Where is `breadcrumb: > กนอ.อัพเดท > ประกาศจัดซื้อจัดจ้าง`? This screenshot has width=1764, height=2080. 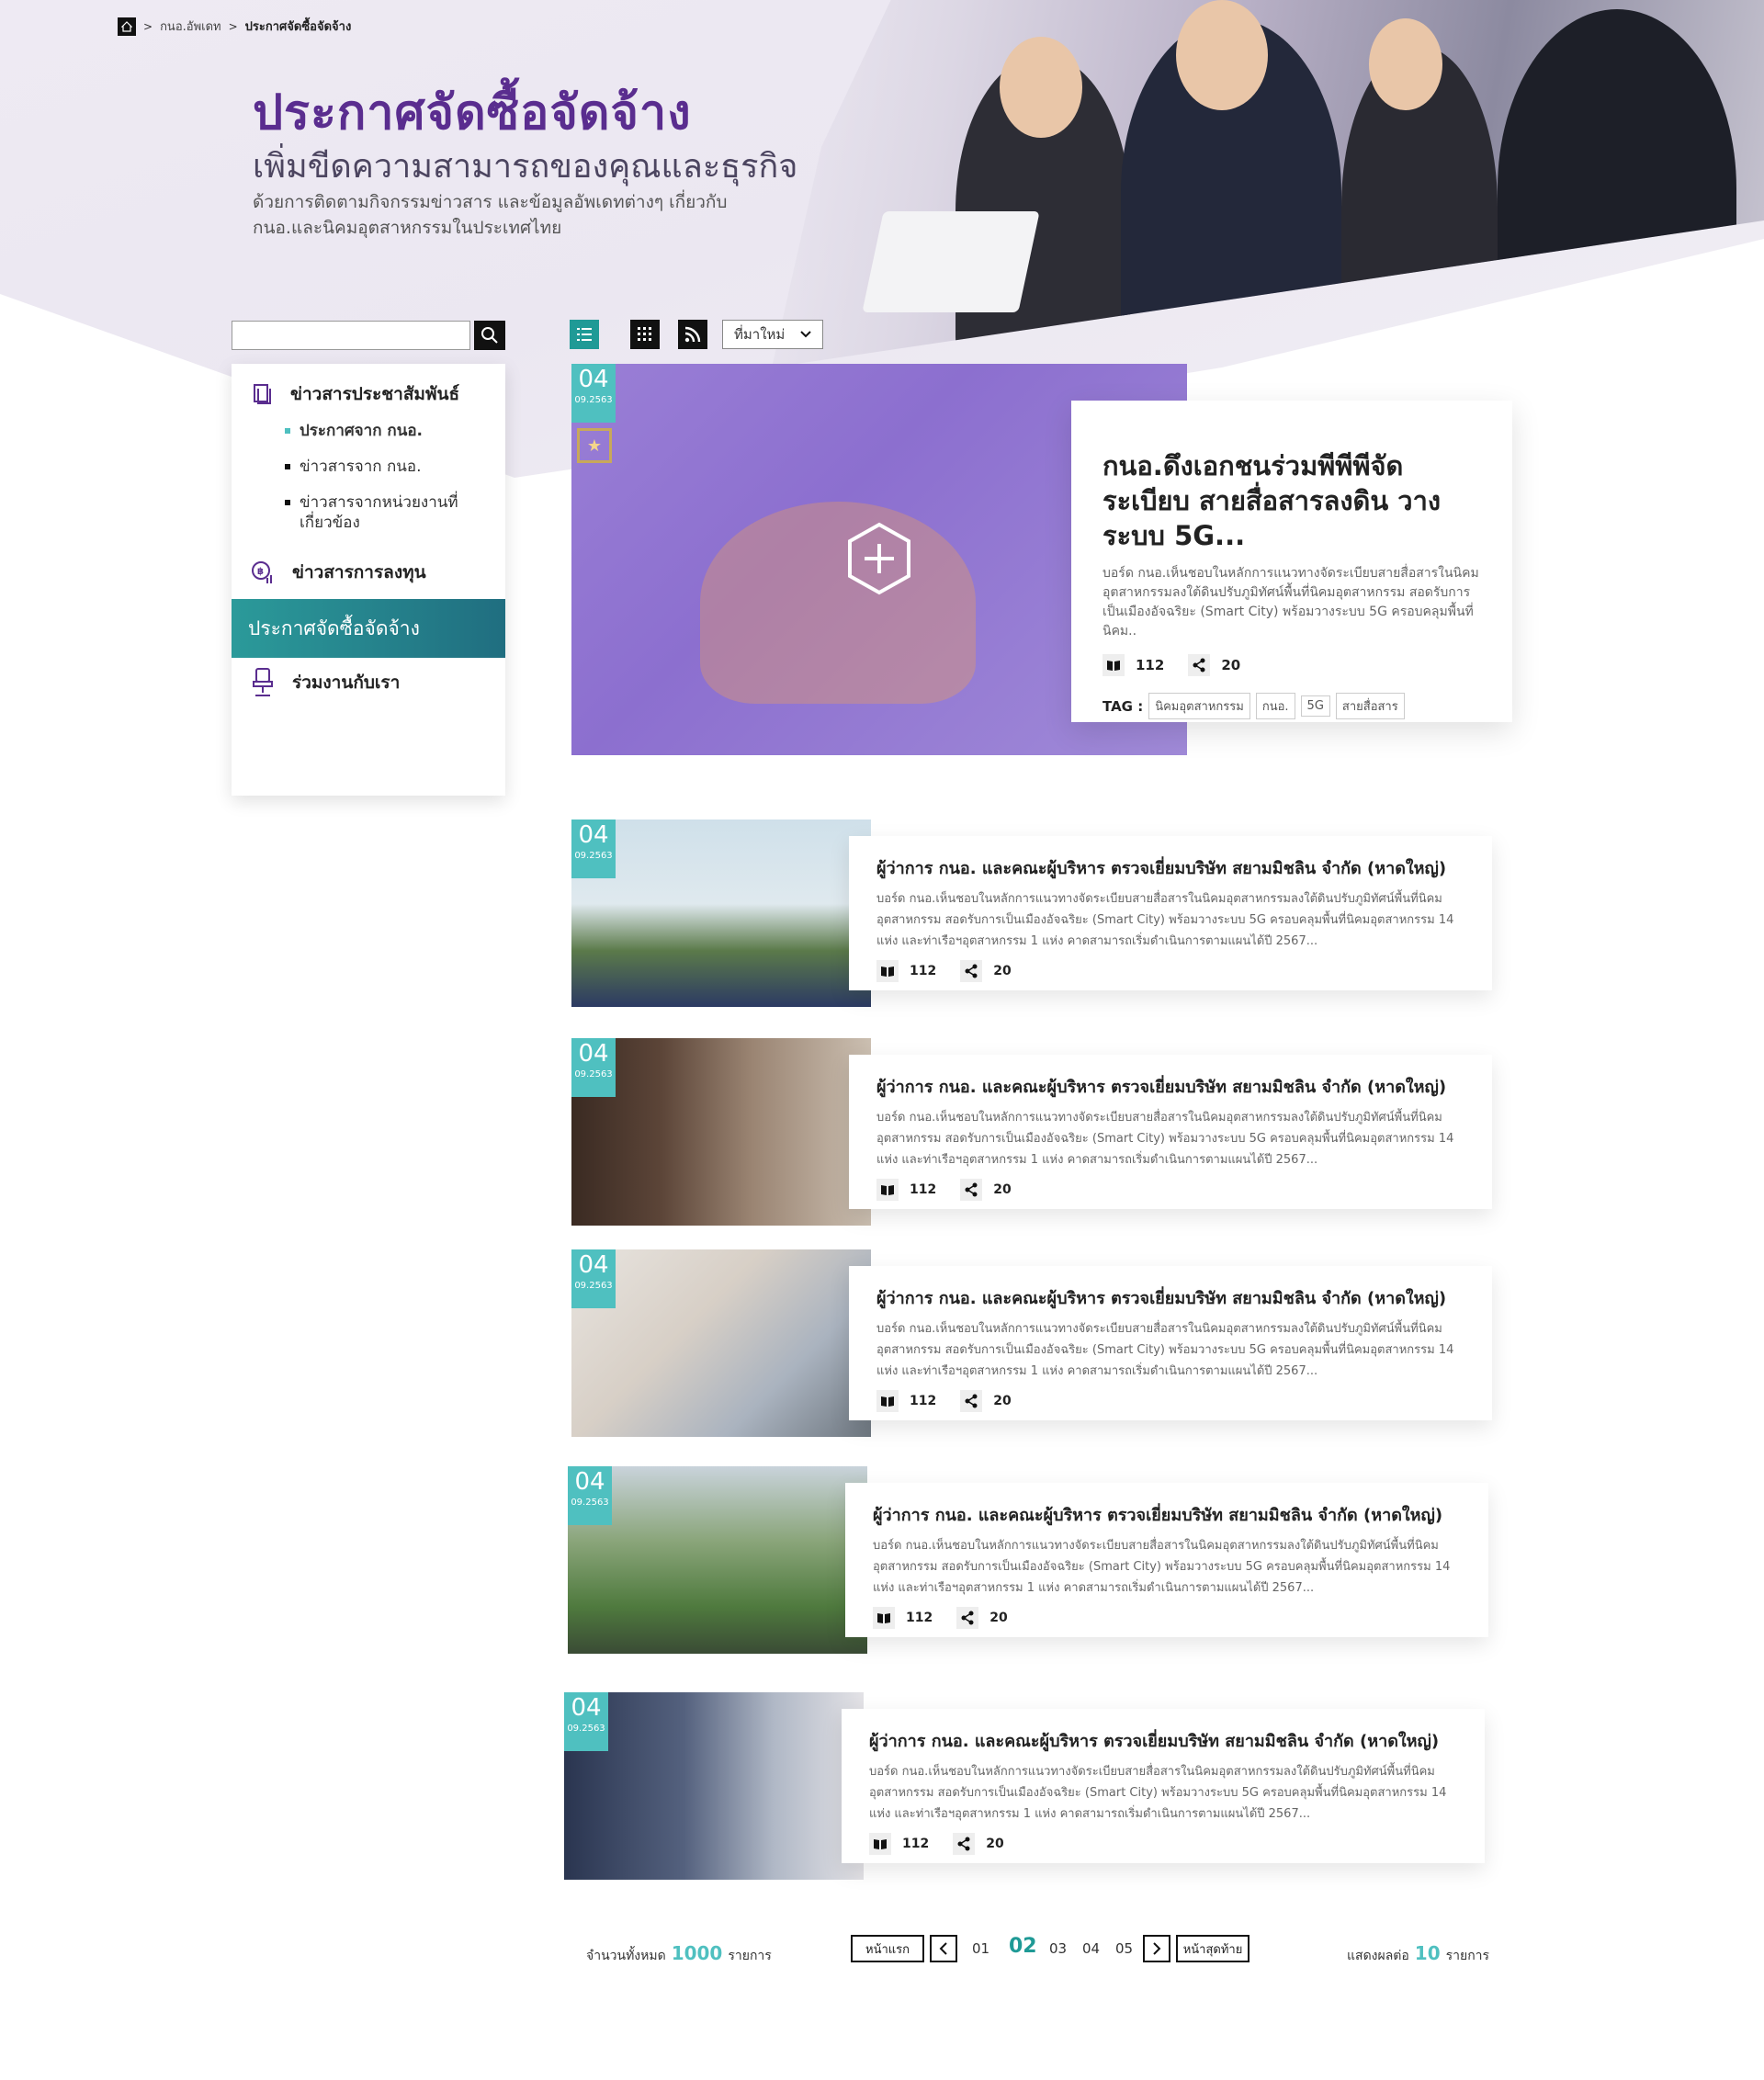
breadcrumb: > กนอ.อัพเดท > ประกาศจัดซื้อจัดจ้าง is located at coordinates (235, 26).